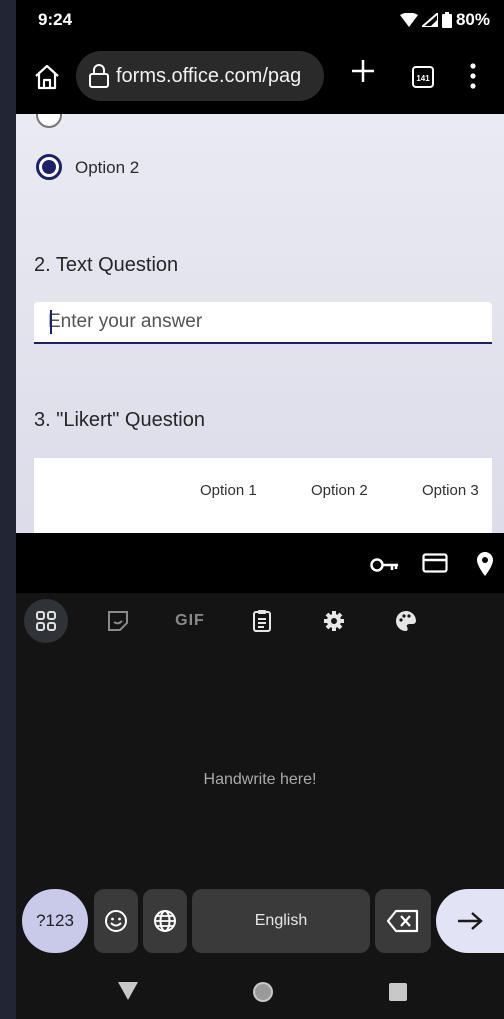 This screenshot has height=1019, width=504. Describe the element at coordinates (260, 563) in the screenshot. I see `autofill-bar` at that location.